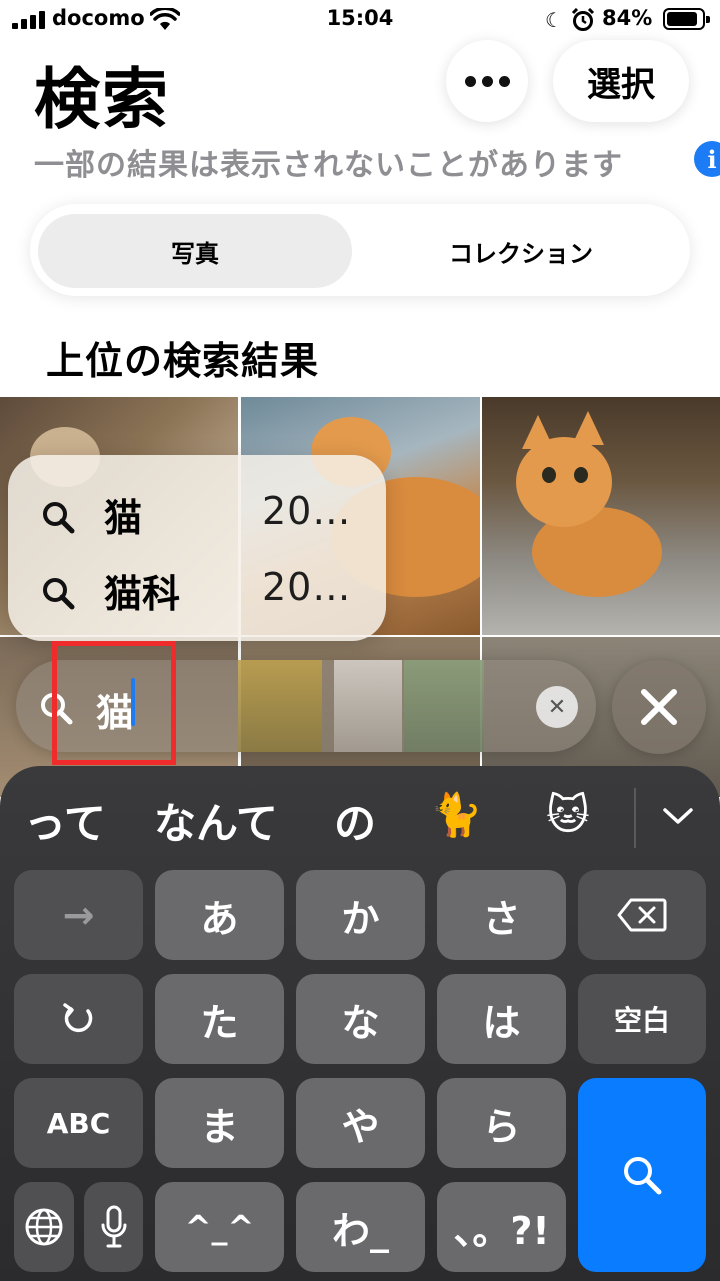 The height and width of the screenshot is (1281, 720). I want to click on ellipsis-icon, so click(487, 81).